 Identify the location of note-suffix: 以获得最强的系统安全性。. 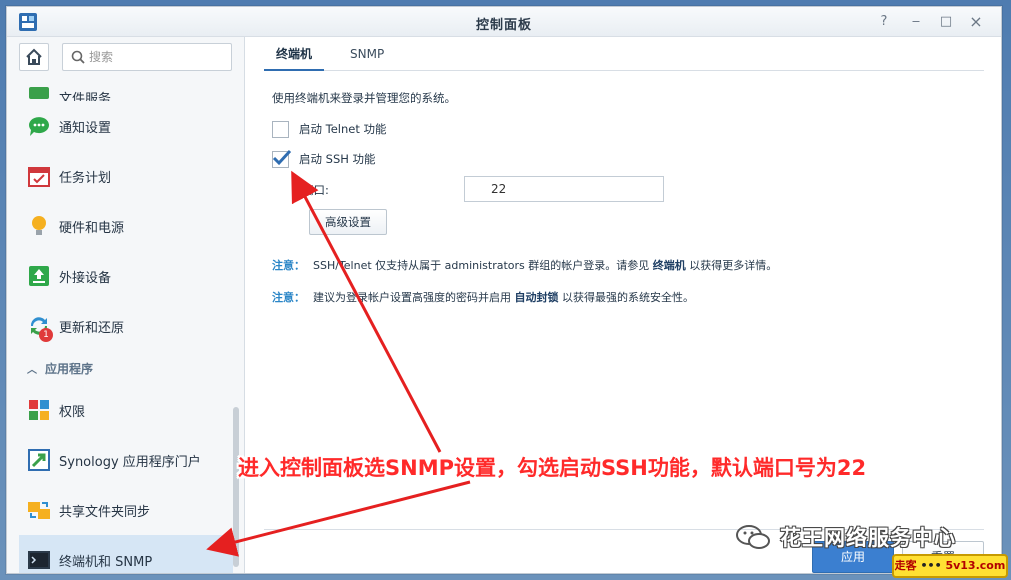
(628, 297).